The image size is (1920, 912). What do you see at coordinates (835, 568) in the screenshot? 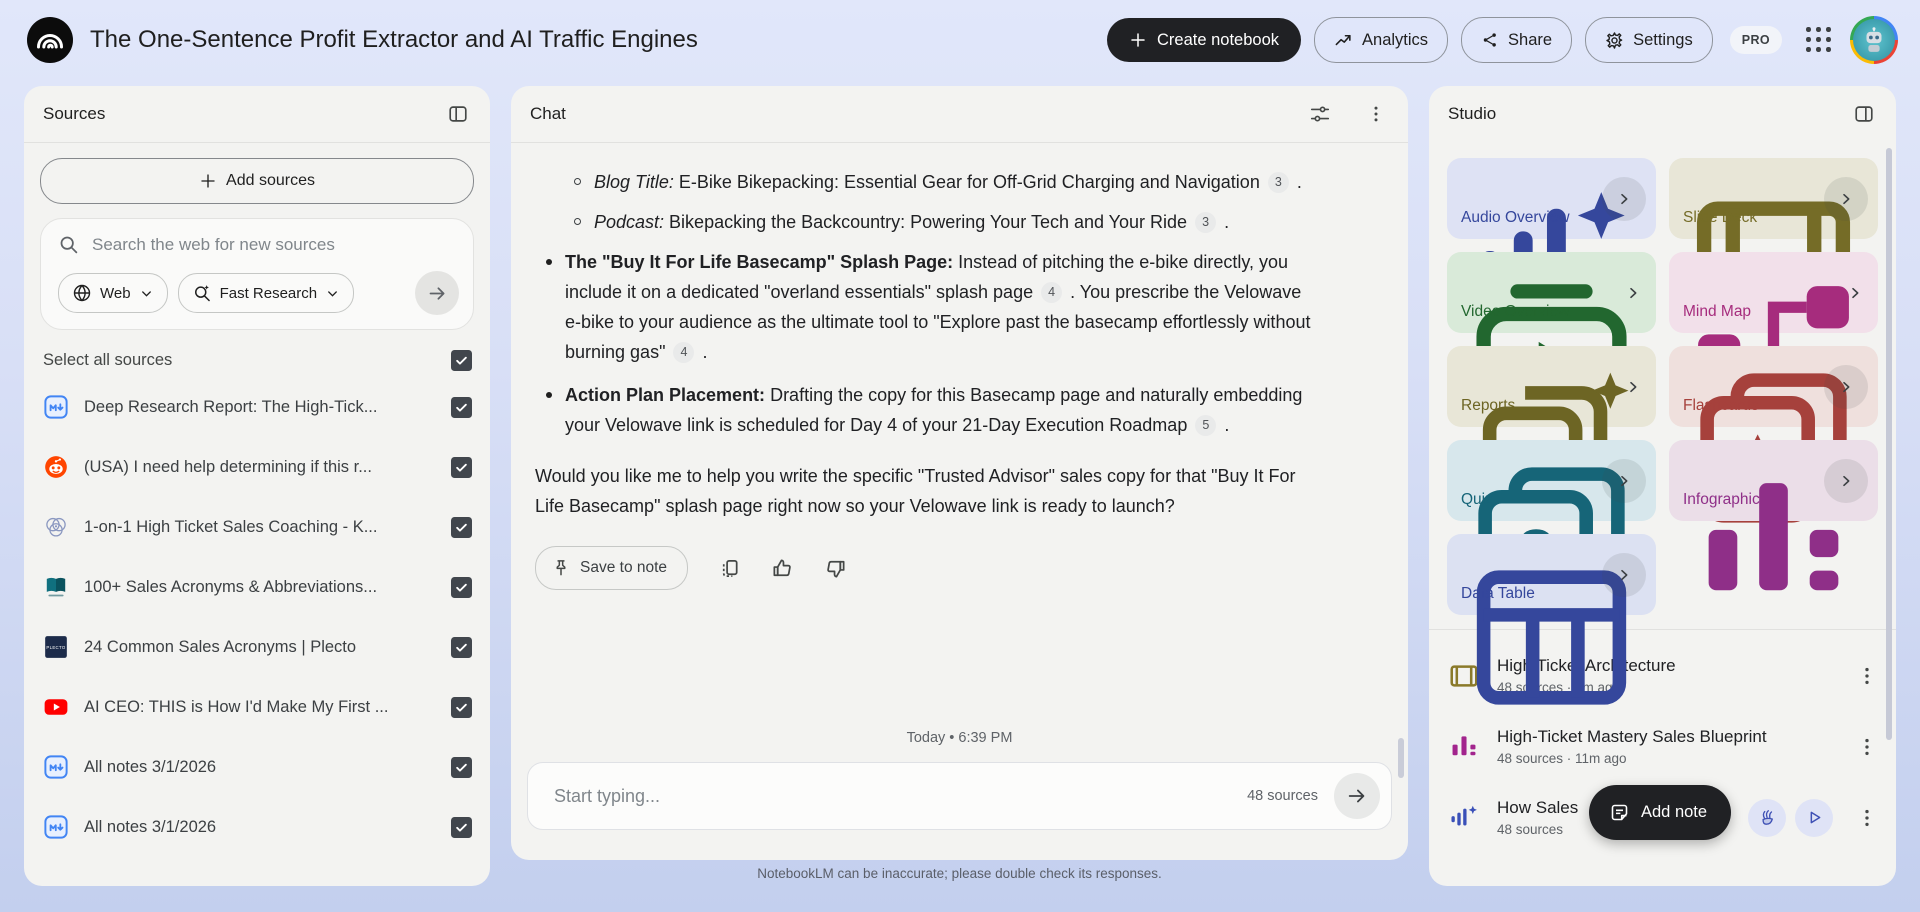
I see `thumbs-down-icon` at bounding box center [835, 568].